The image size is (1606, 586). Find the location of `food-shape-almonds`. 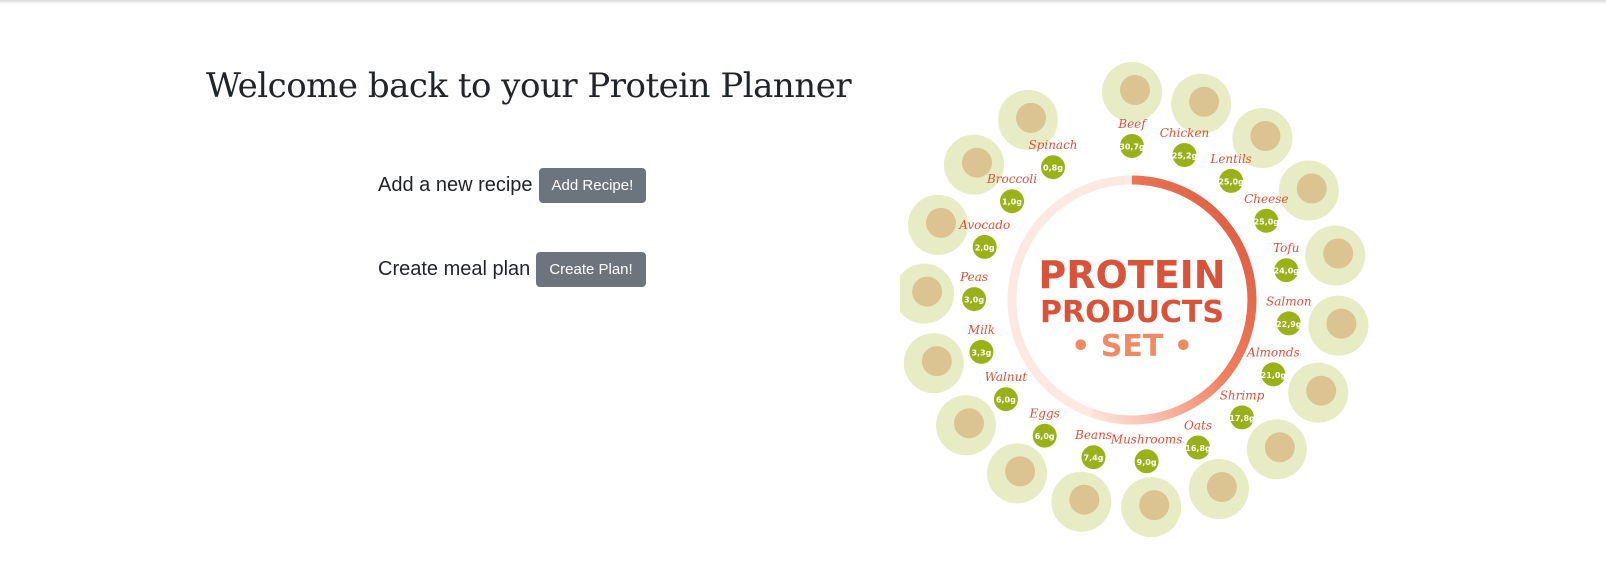

food-shape-almonds is located at coordinates (1321, 390).